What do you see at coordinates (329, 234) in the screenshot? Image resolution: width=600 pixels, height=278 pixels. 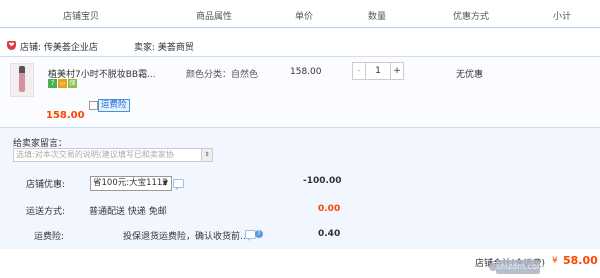 I see `insurance-amount: 0.40` at bounding box center [329, 234].